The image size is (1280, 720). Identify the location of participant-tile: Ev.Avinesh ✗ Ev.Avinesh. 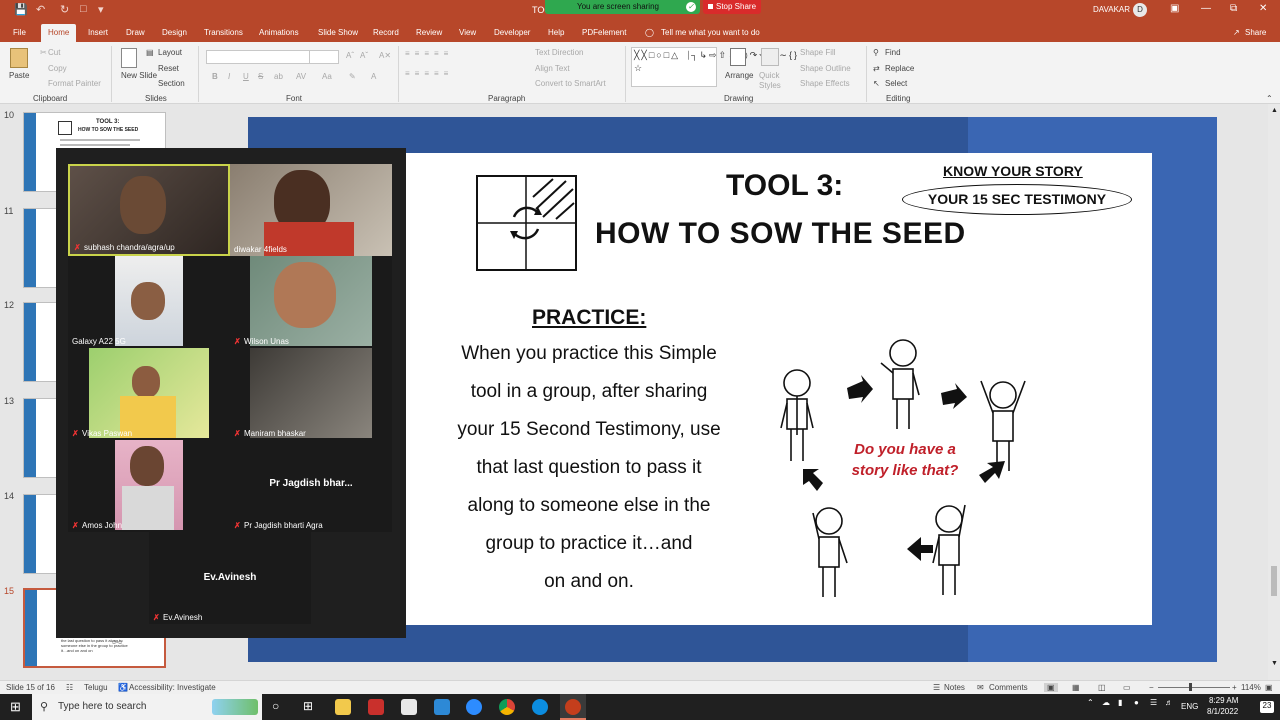
(230, 578).